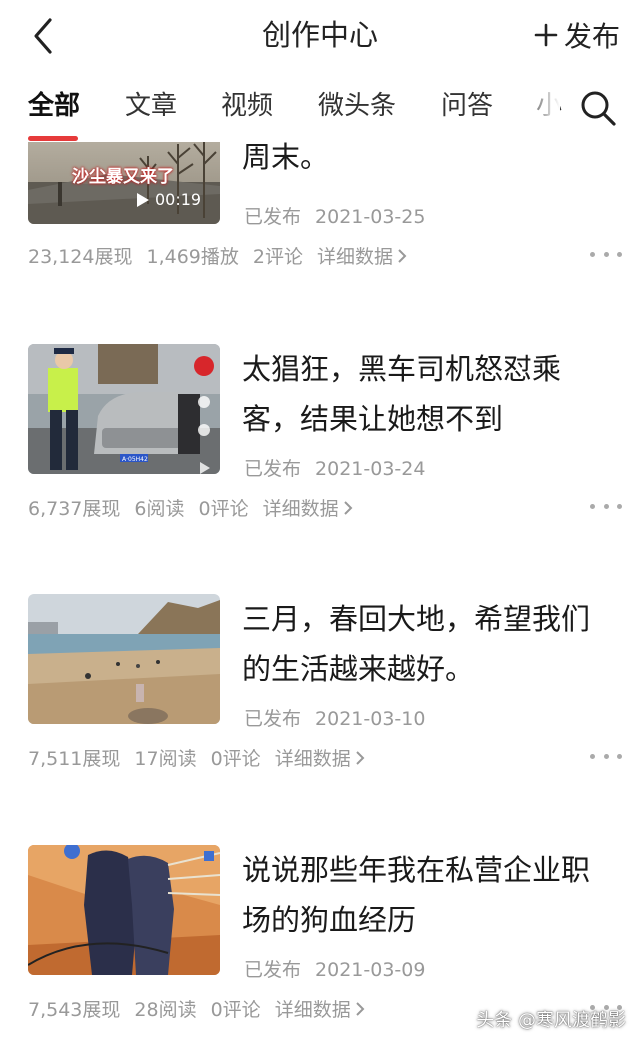  What do you see at coordinates (370, 217) in the screenshot?
I see `publish-date: 2021-03-25` at bounding box center [370, 217].